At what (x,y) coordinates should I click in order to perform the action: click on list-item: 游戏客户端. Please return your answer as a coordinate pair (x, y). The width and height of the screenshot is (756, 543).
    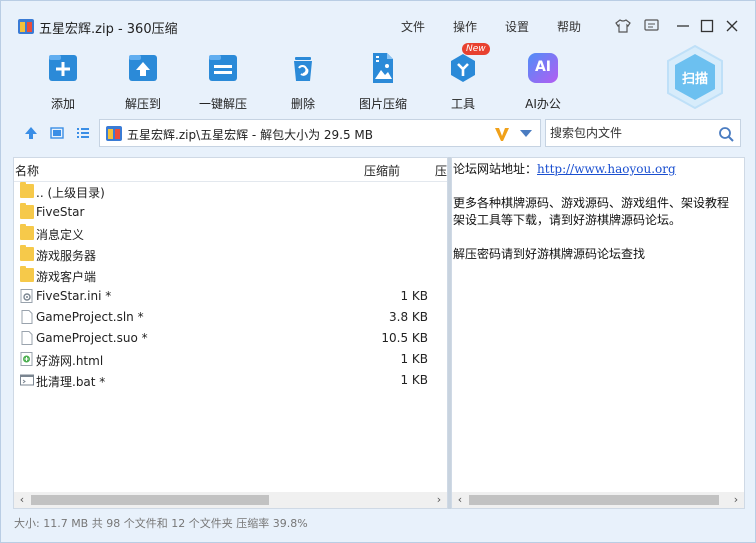
    Looking at the image, I should click on (230, 275).